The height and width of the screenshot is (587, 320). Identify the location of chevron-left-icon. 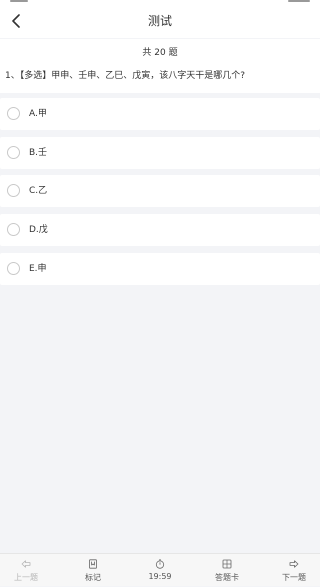
(16, 21).